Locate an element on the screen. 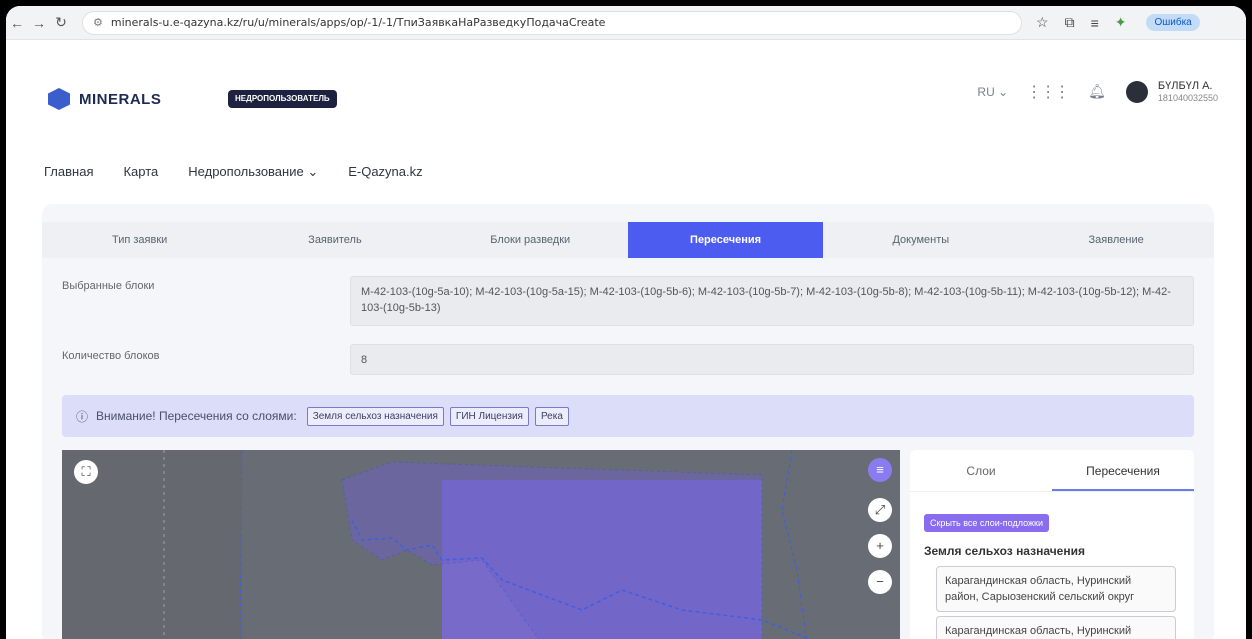 This screenshot has height=639, width=1252. tab-application-type: Тип заявки is located at coordinates (139, 240).